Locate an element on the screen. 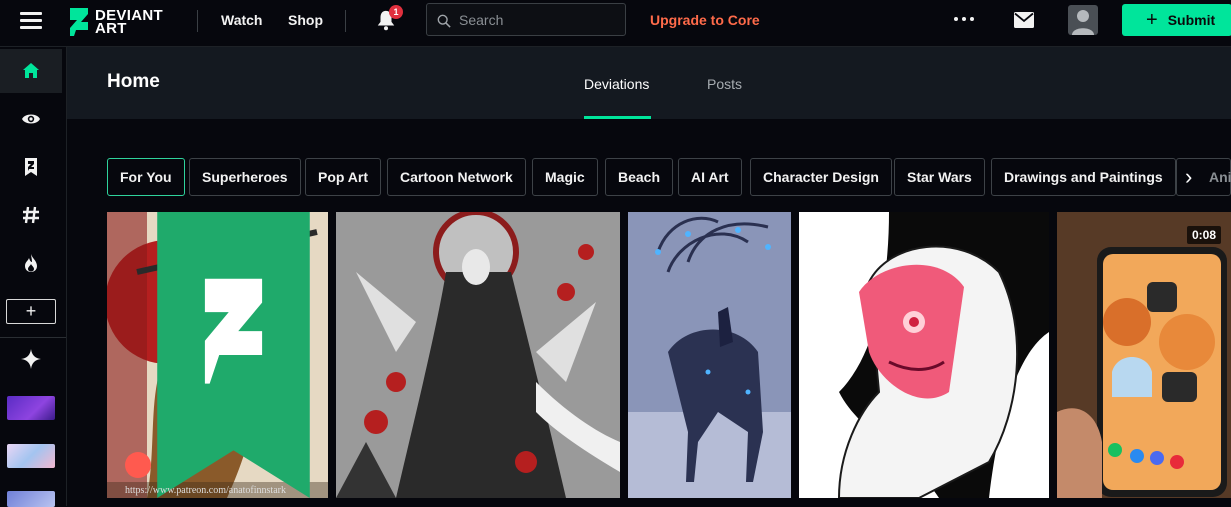  daily-deviation-badge is located at coordinates (233, 355).